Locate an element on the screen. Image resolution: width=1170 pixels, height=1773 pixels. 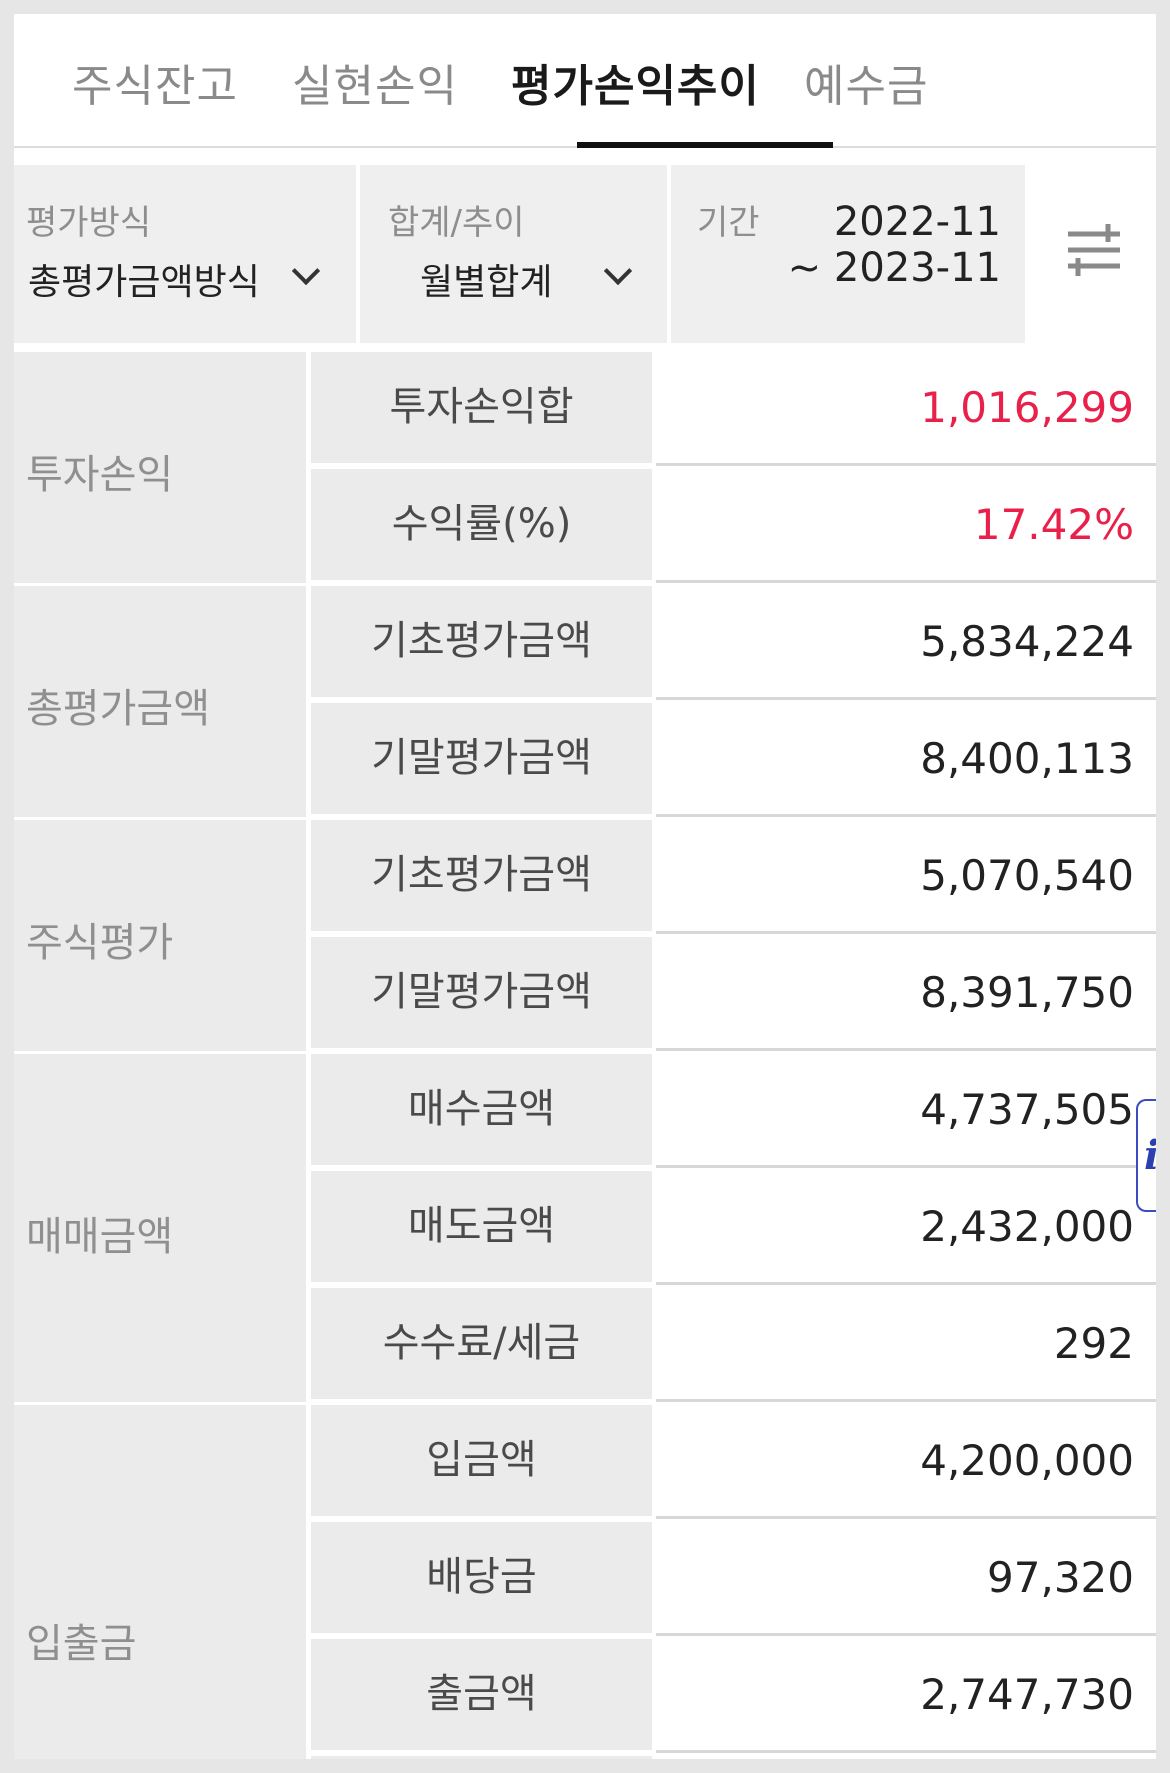
row-value: 2,432,000 is located at coordinates (906, 1228).